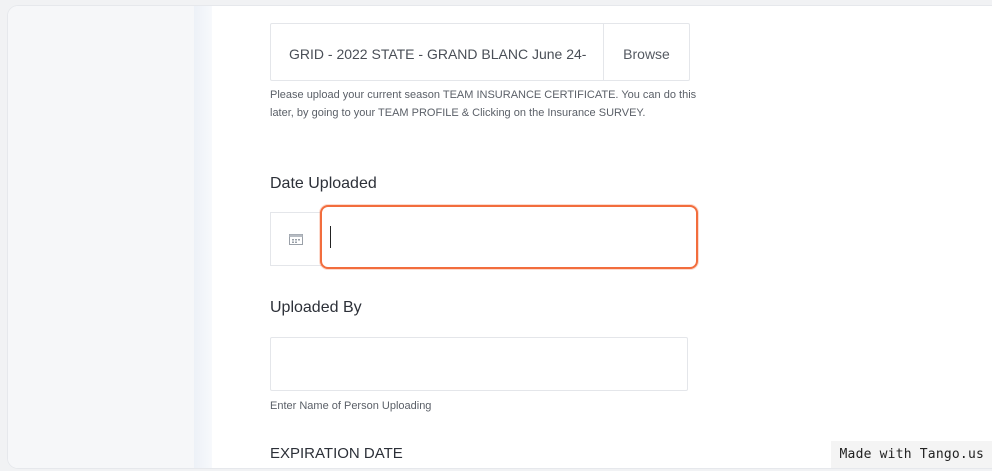 This screenshot has height=471, width=992. I want to click on uploaded-by-input, so click(479, 364).